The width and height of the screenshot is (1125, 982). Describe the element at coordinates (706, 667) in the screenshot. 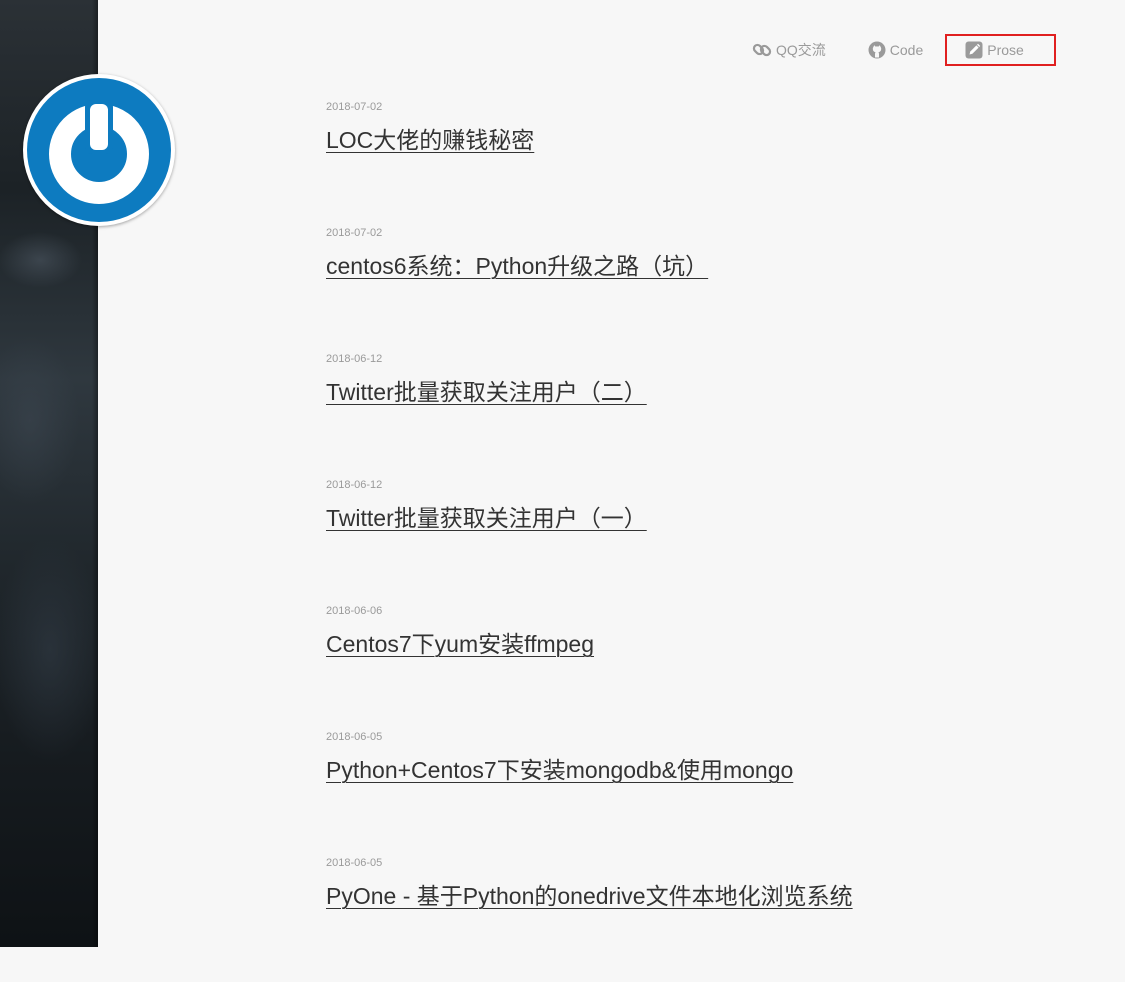

I see `list-item: 2018-06-06 Centos7下yum安装ffmpeg` at that location.